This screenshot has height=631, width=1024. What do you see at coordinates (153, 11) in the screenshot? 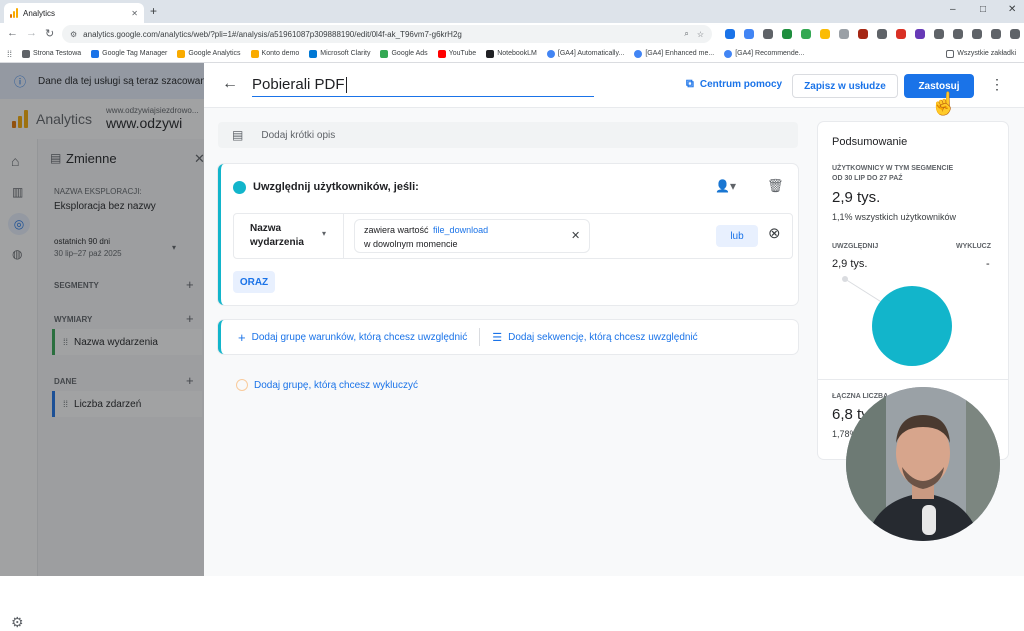
I see `new-tab-button: +` at bounding box center [153, 11].